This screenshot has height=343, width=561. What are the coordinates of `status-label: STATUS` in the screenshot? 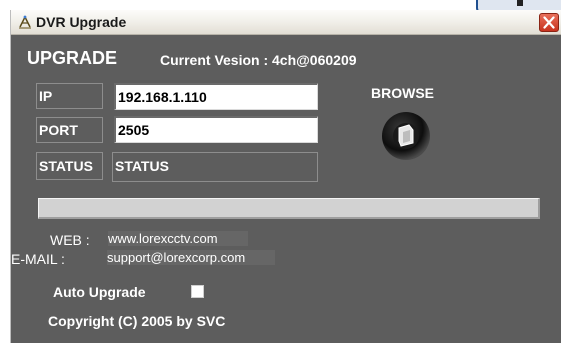 It's located at (69, 166).